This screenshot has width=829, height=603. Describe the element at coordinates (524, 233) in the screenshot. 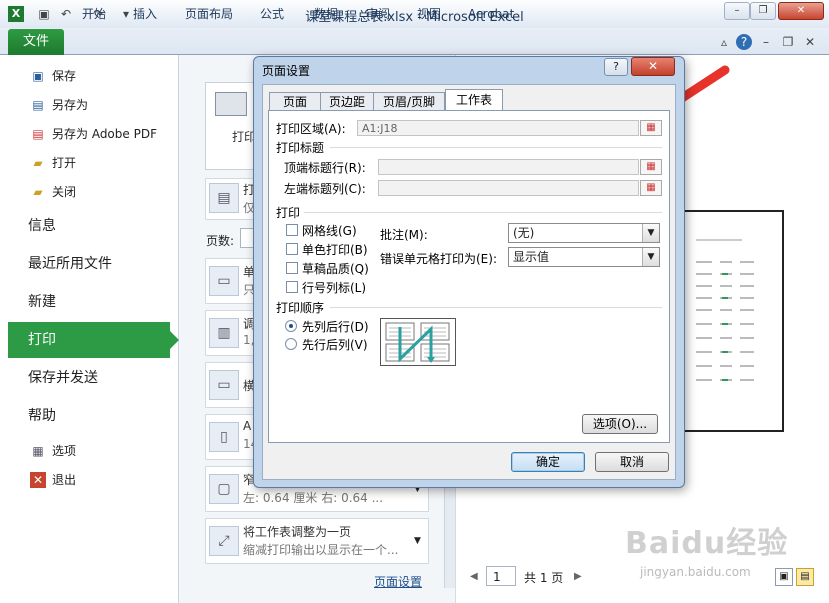

I see `comments-value: (无)` at that location.